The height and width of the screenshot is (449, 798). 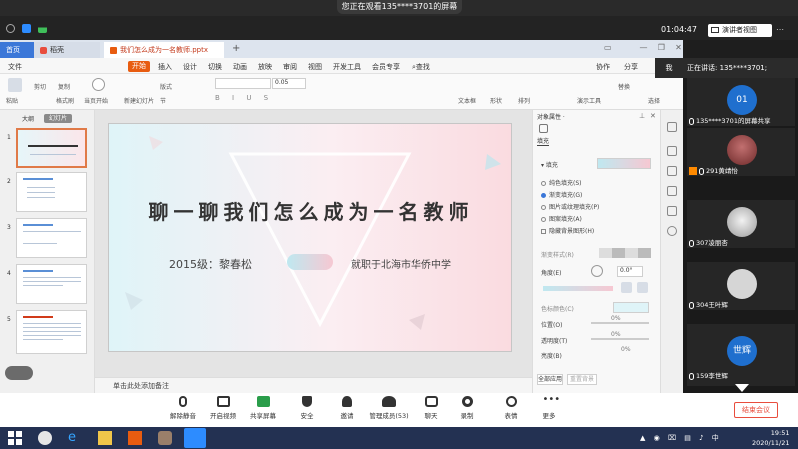 I want to click on arrange-button: 排列, so click(x=524, y=100).